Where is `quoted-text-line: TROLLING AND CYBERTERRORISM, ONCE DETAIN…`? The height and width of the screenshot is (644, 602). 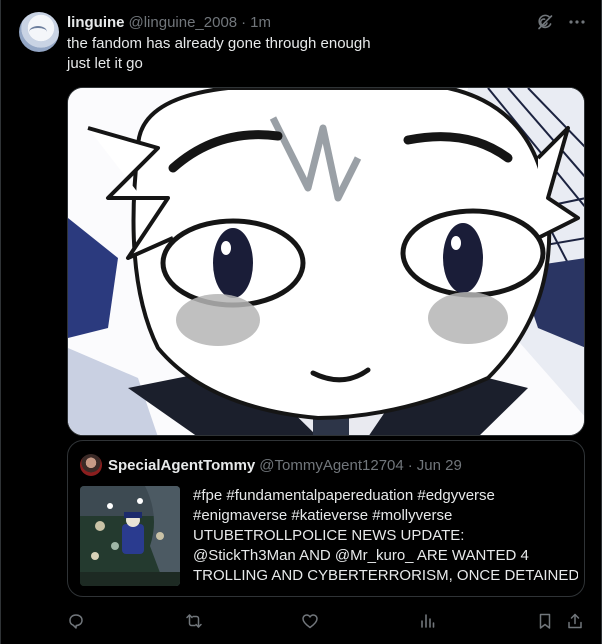 quoted-text-line: TROLLING AND CYBERTERRORISM, ONCE DETAIN… is located at coordinates (385, 575).